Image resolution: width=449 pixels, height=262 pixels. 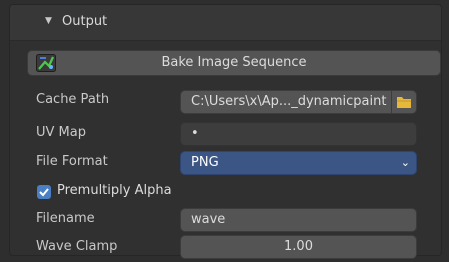 What do you see at coordinates (205, 162) in the screenshot?
I see `file-format-value: PNG` at bounding box center [205, 162].